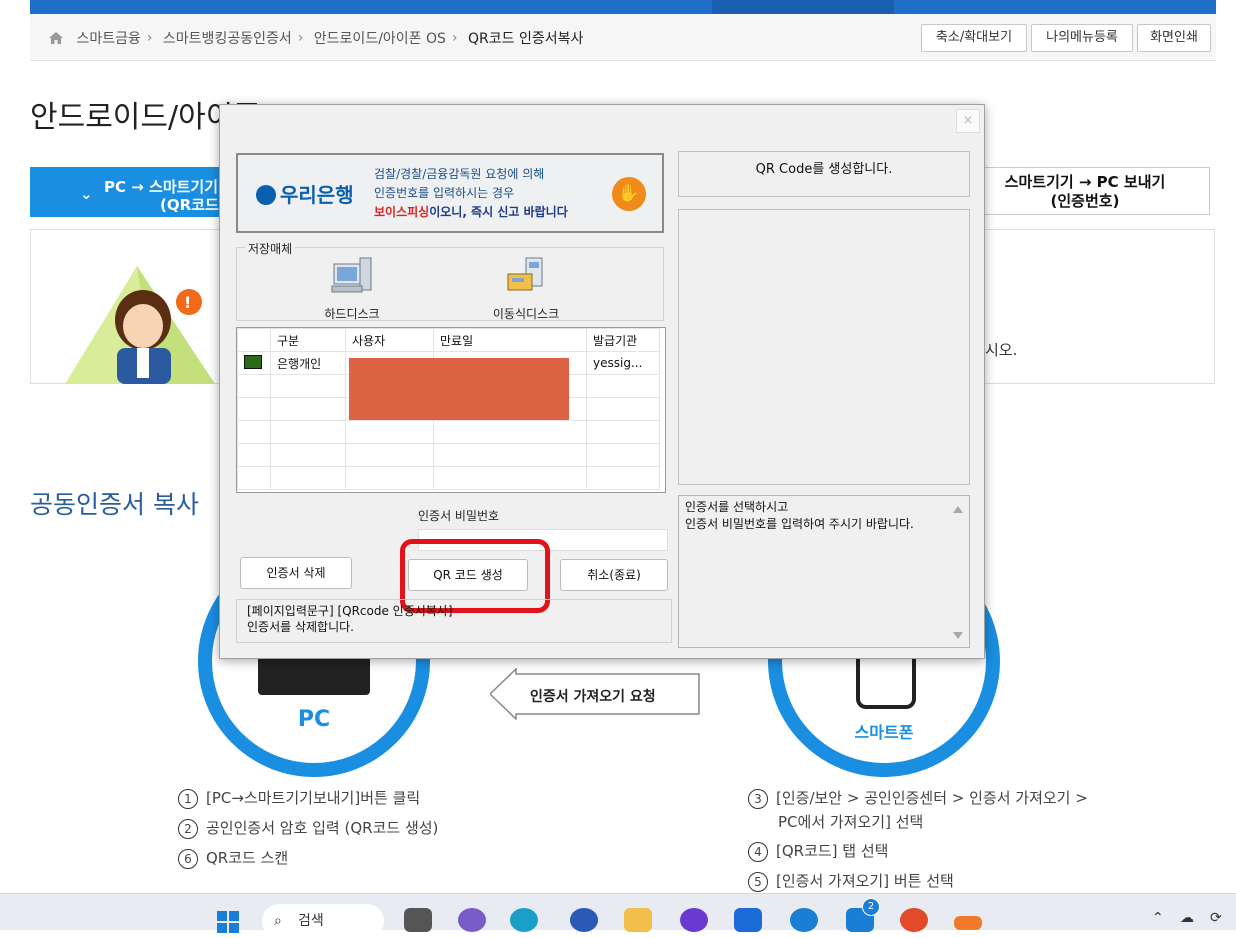 This screenshot has width=1236, height=938. What do you see at coordinates (314, 675) in the screenshot?
I see `monitor-icon` at bounding box center [314, 675].